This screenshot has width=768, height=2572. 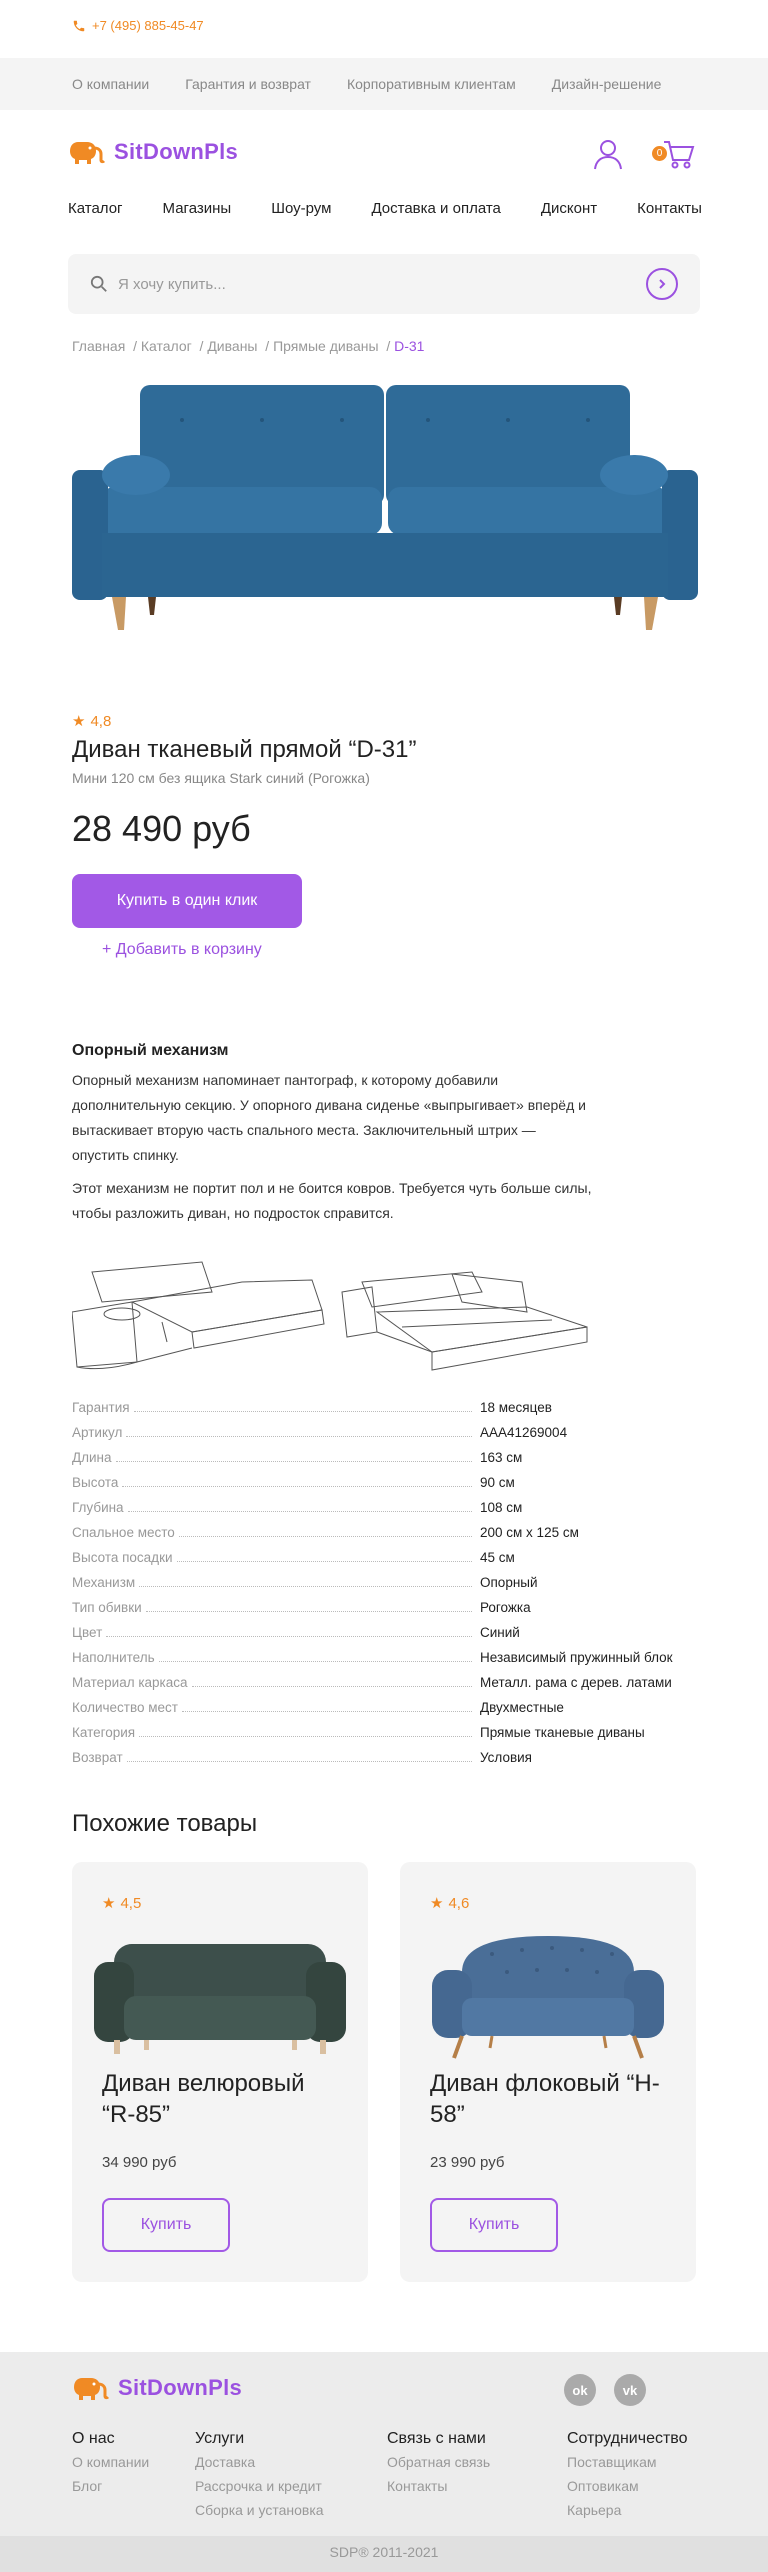 I want to click on spec-row: Артикул AAA41269004, so click(x=387, y=1437).